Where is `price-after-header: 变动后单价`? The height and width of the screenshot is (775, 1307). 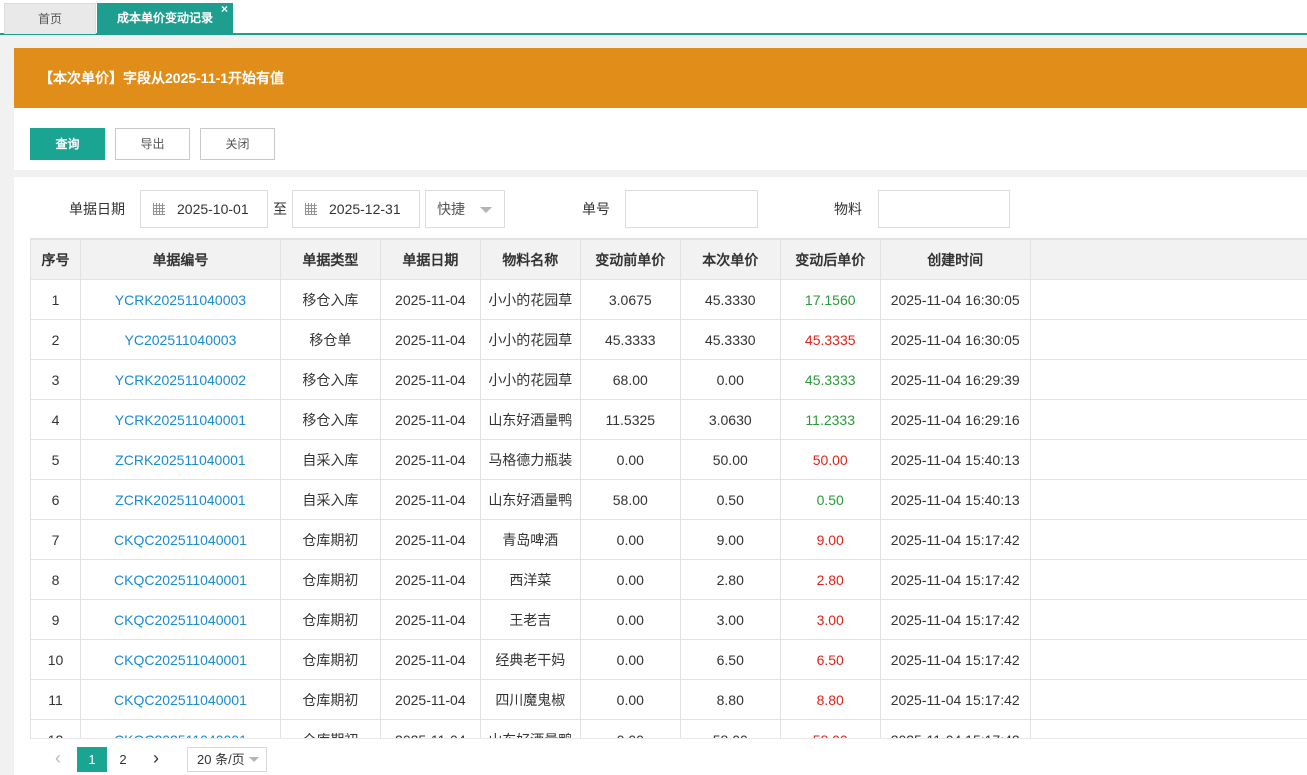
price-after-header: 变动后单价 is located at coordinates (830, 259).